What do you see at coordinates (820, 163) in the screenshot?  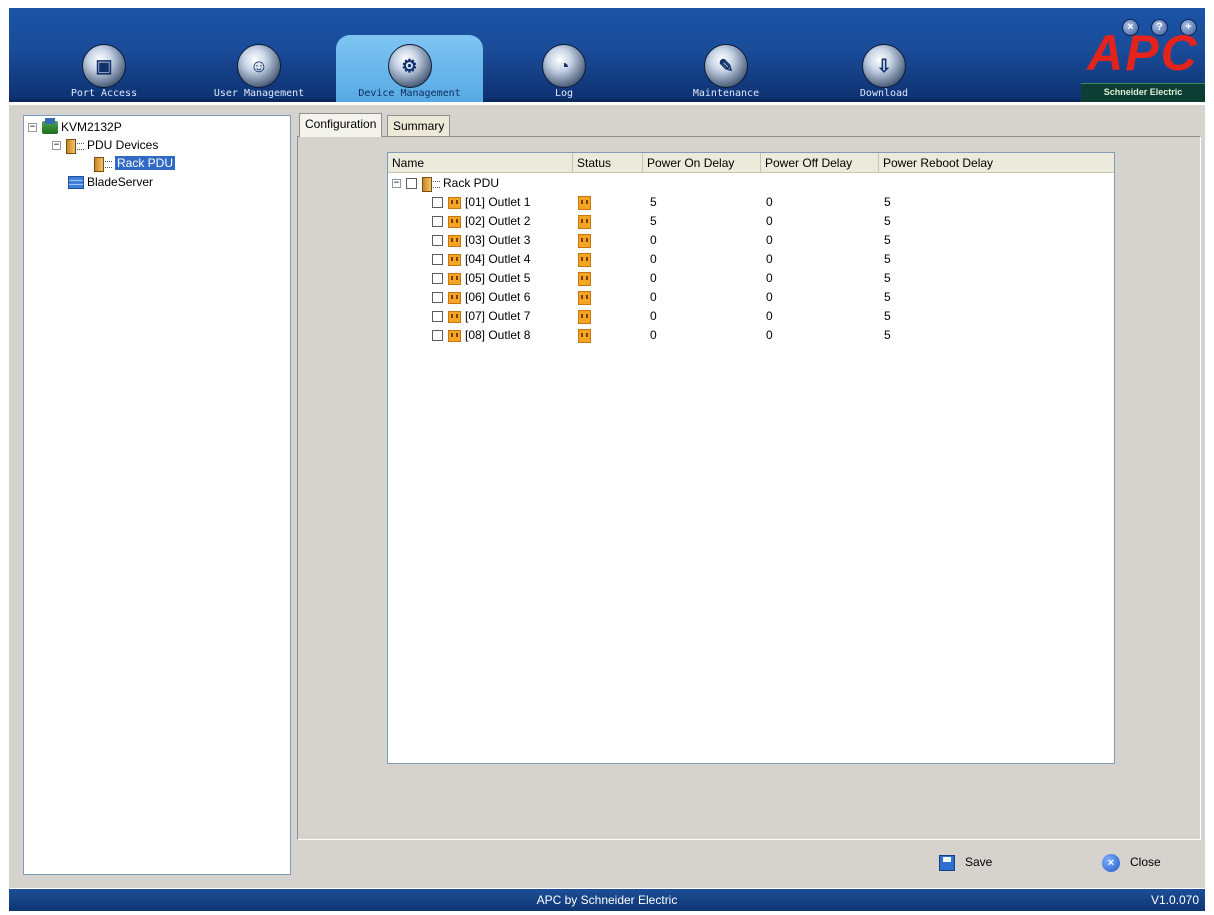 I see `column-header-power-off-delay: Power Off Delay` at bounding box center [820, 163].